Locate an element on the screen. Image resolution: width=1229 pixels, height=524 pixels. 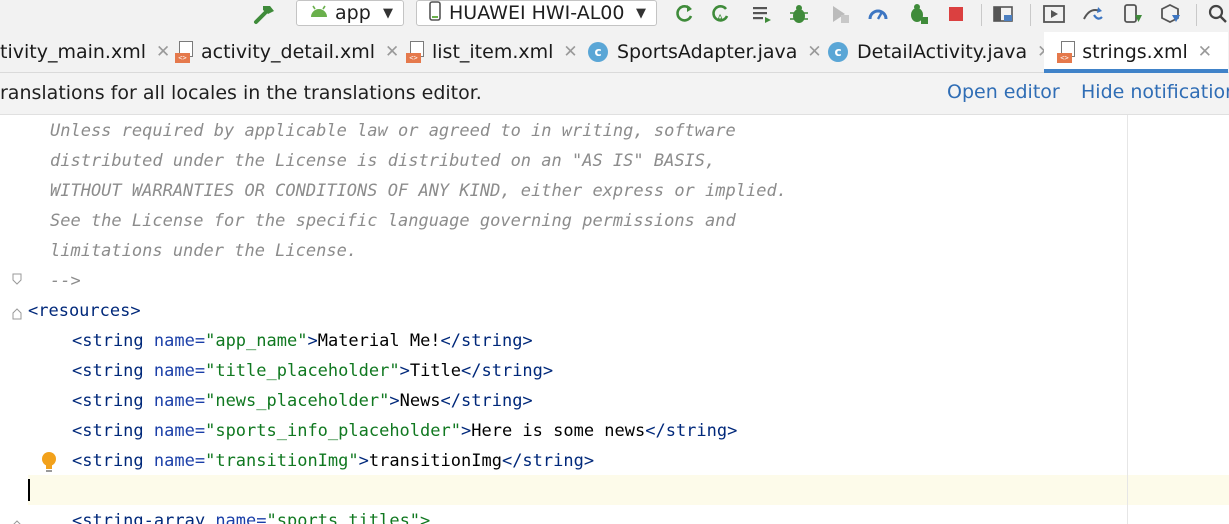
string-value: Here is some news is located at coordinates (558, 431).